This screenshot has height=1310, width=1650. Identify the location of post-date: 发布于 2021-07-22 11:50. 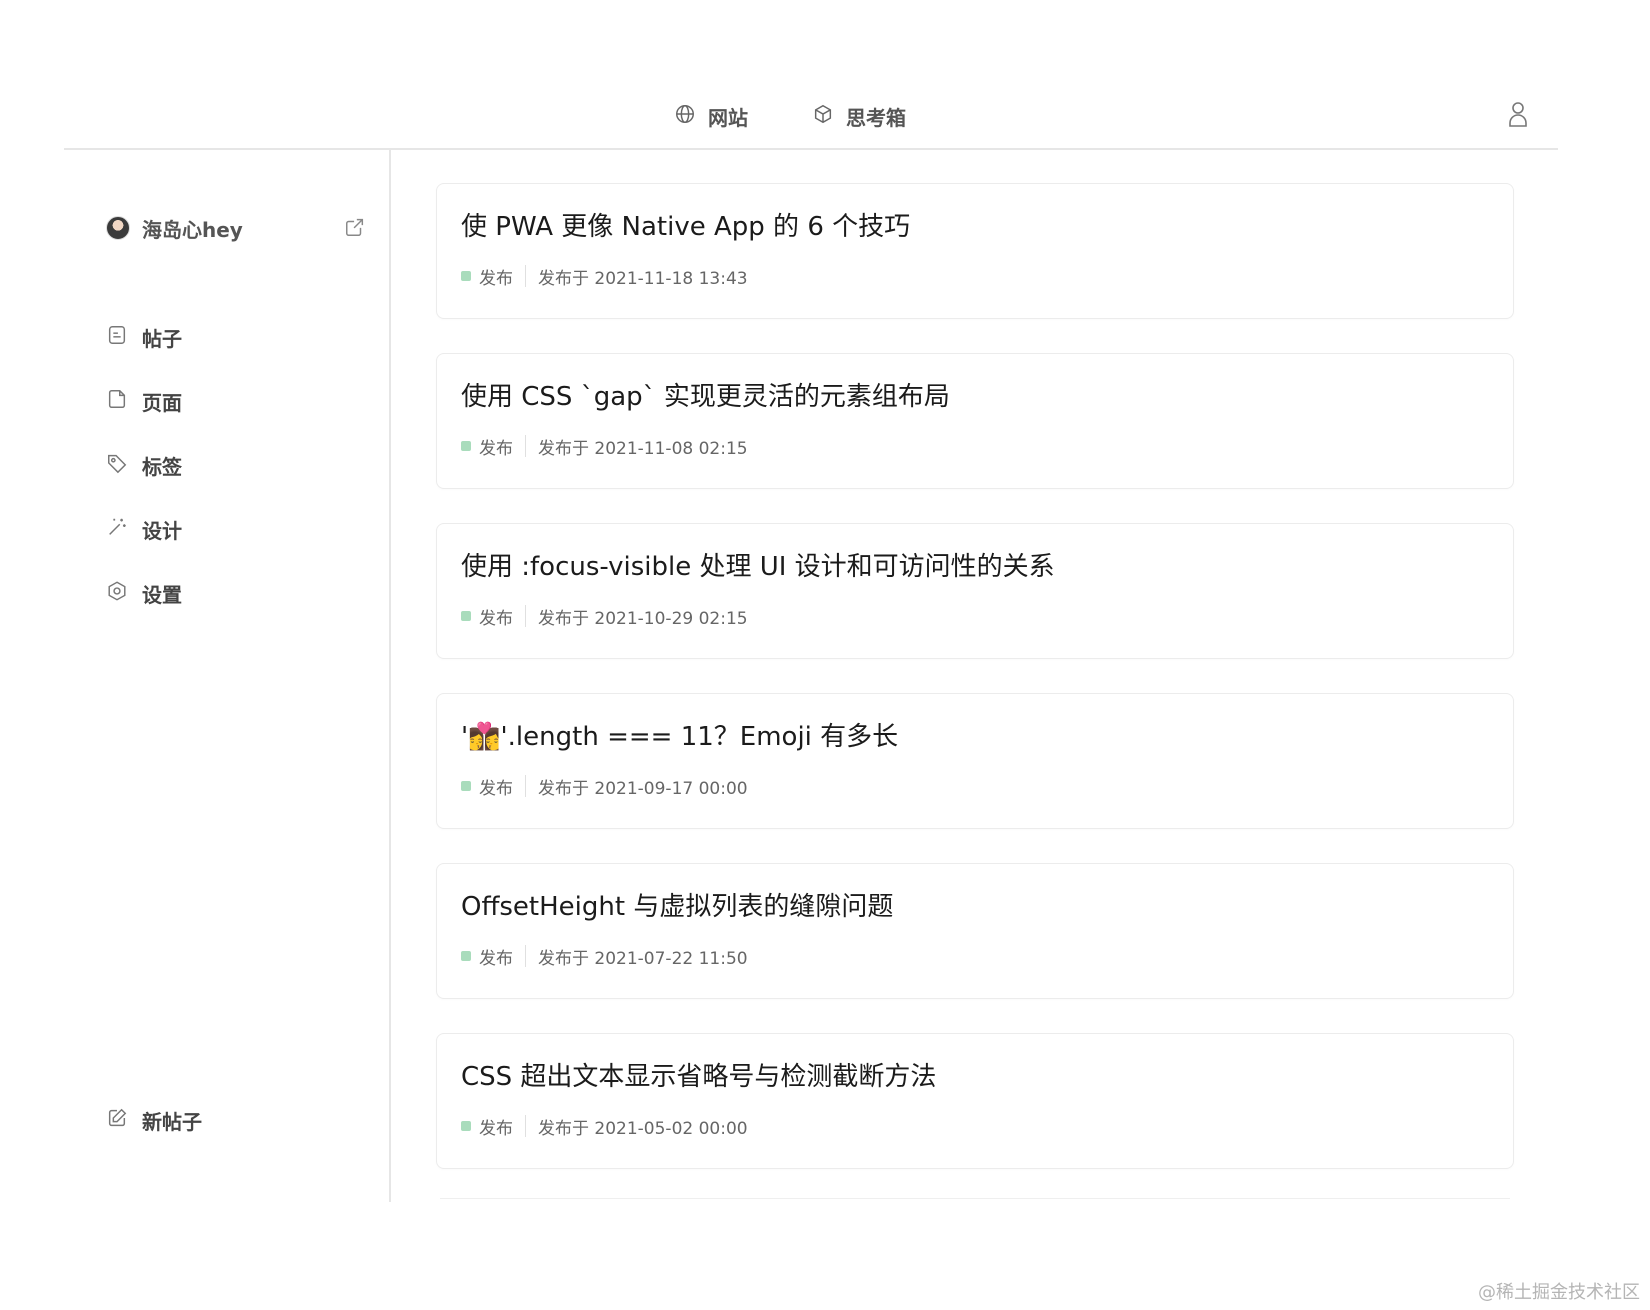
(643, 958).